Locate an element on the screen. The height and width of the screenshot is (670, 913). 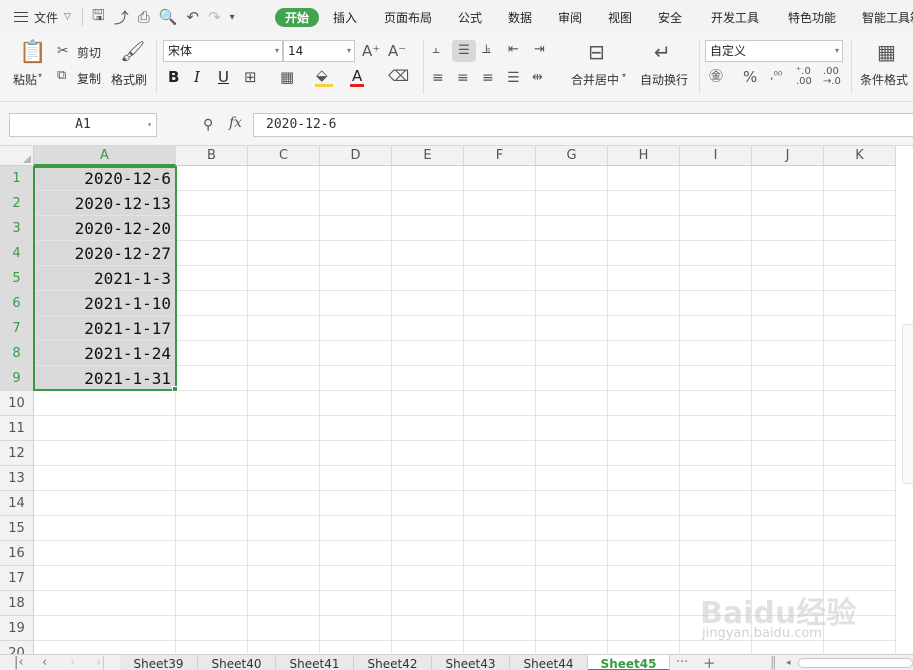
distributed-icon: ⇹ is located at coordinates (537, 78).